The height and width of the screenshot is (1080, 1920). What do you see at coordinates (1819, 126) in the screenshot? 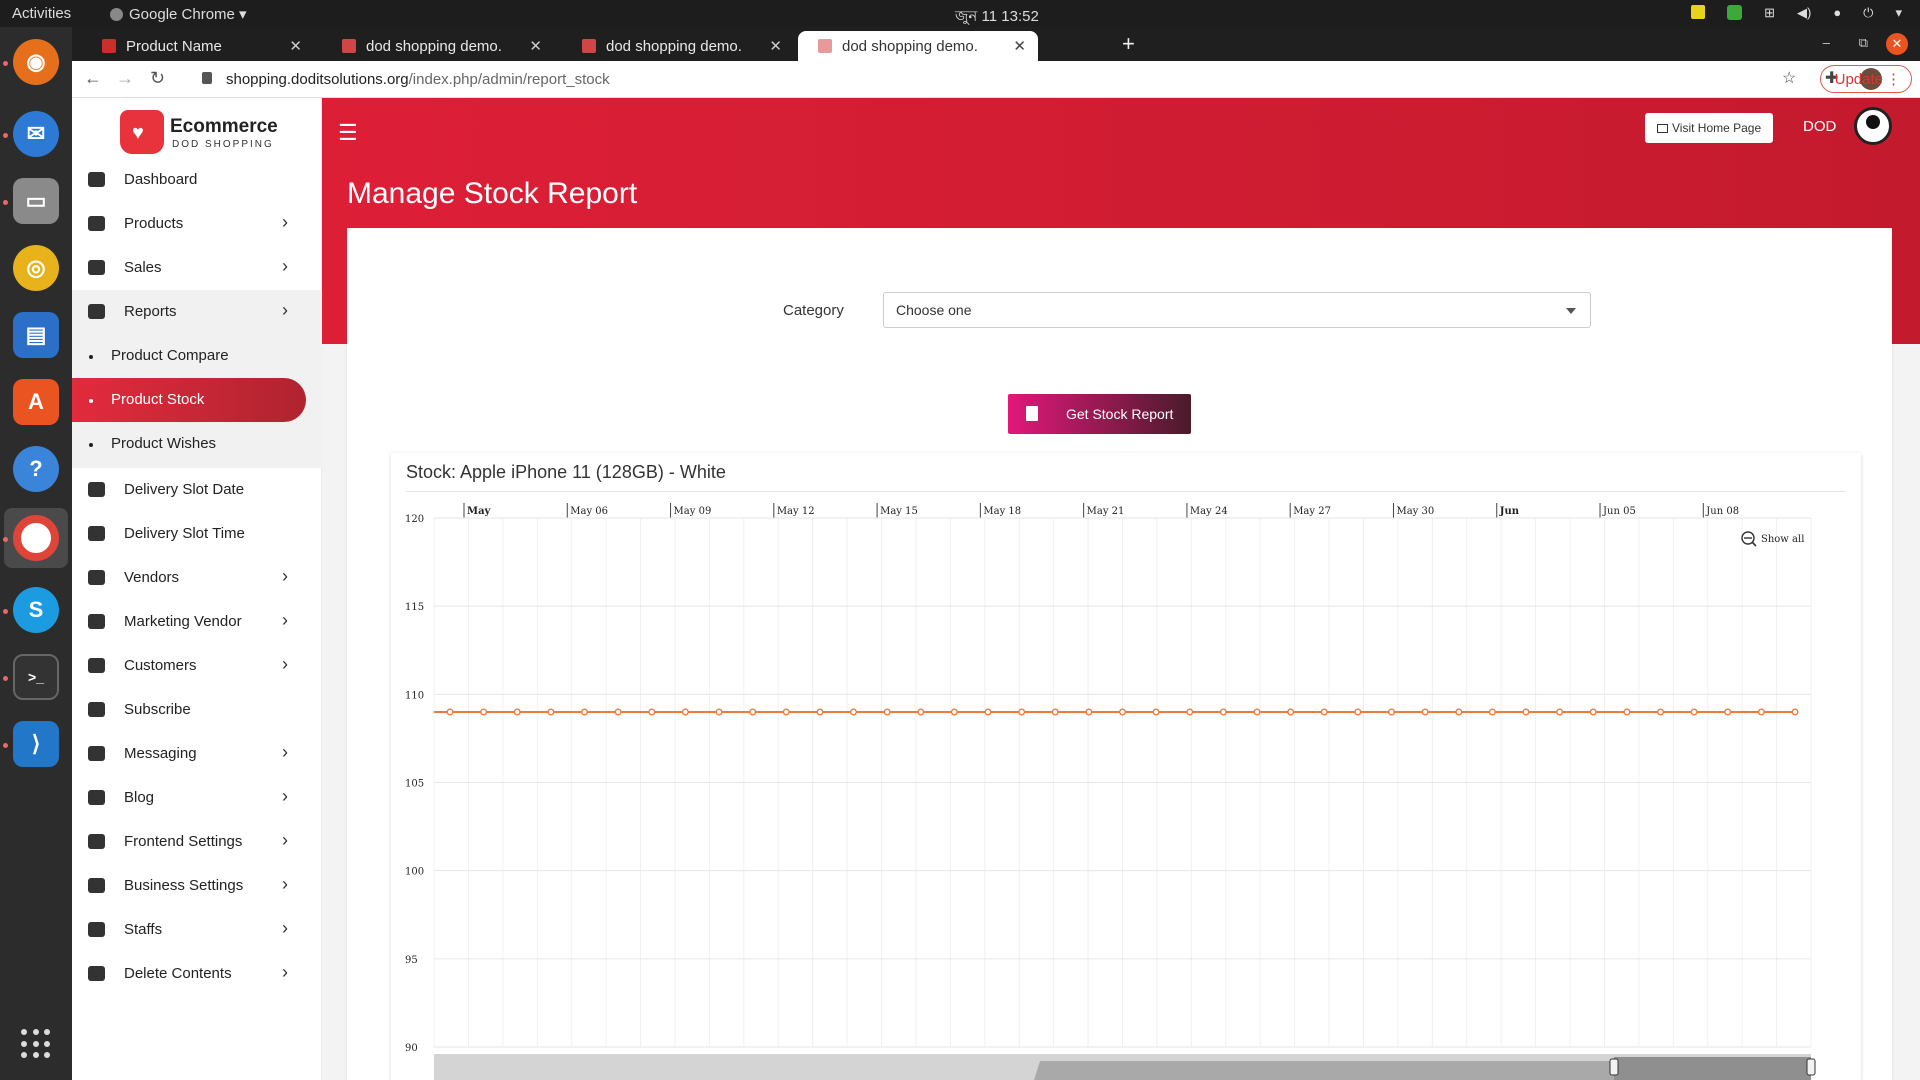
I see `user-name: DOD` at bounding box center [1819, 126].